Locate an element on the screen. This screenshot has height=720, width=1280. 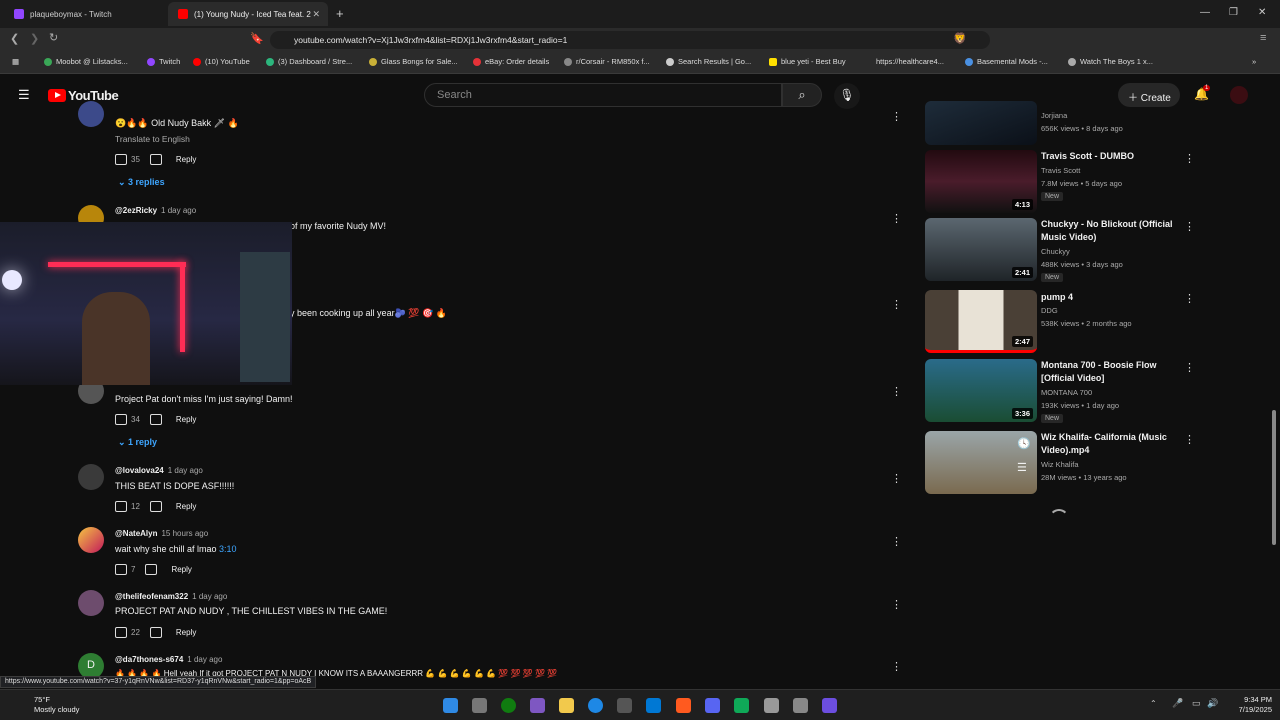
video-channel: Chuckyy is located at coordinates (1055, 251).